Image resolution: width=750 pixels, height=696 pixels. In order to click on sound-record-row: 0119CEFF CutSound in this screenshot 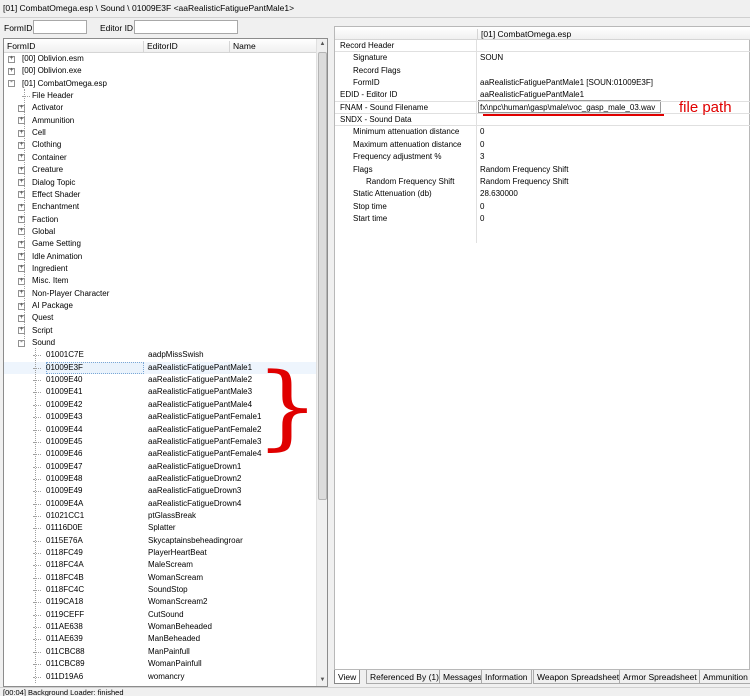, I will do `click(160, 615)`.